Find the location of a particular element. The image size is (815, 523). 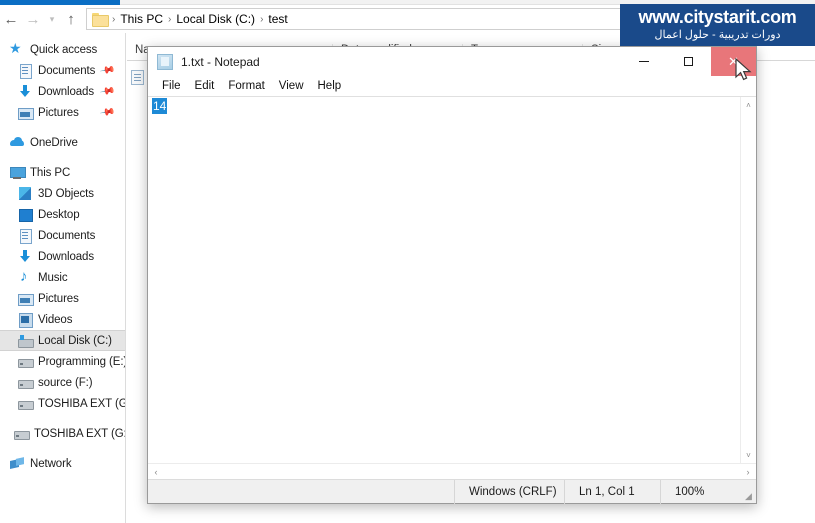

sidebar-item-desktop: Desktop is located at coordinates (62, 214).